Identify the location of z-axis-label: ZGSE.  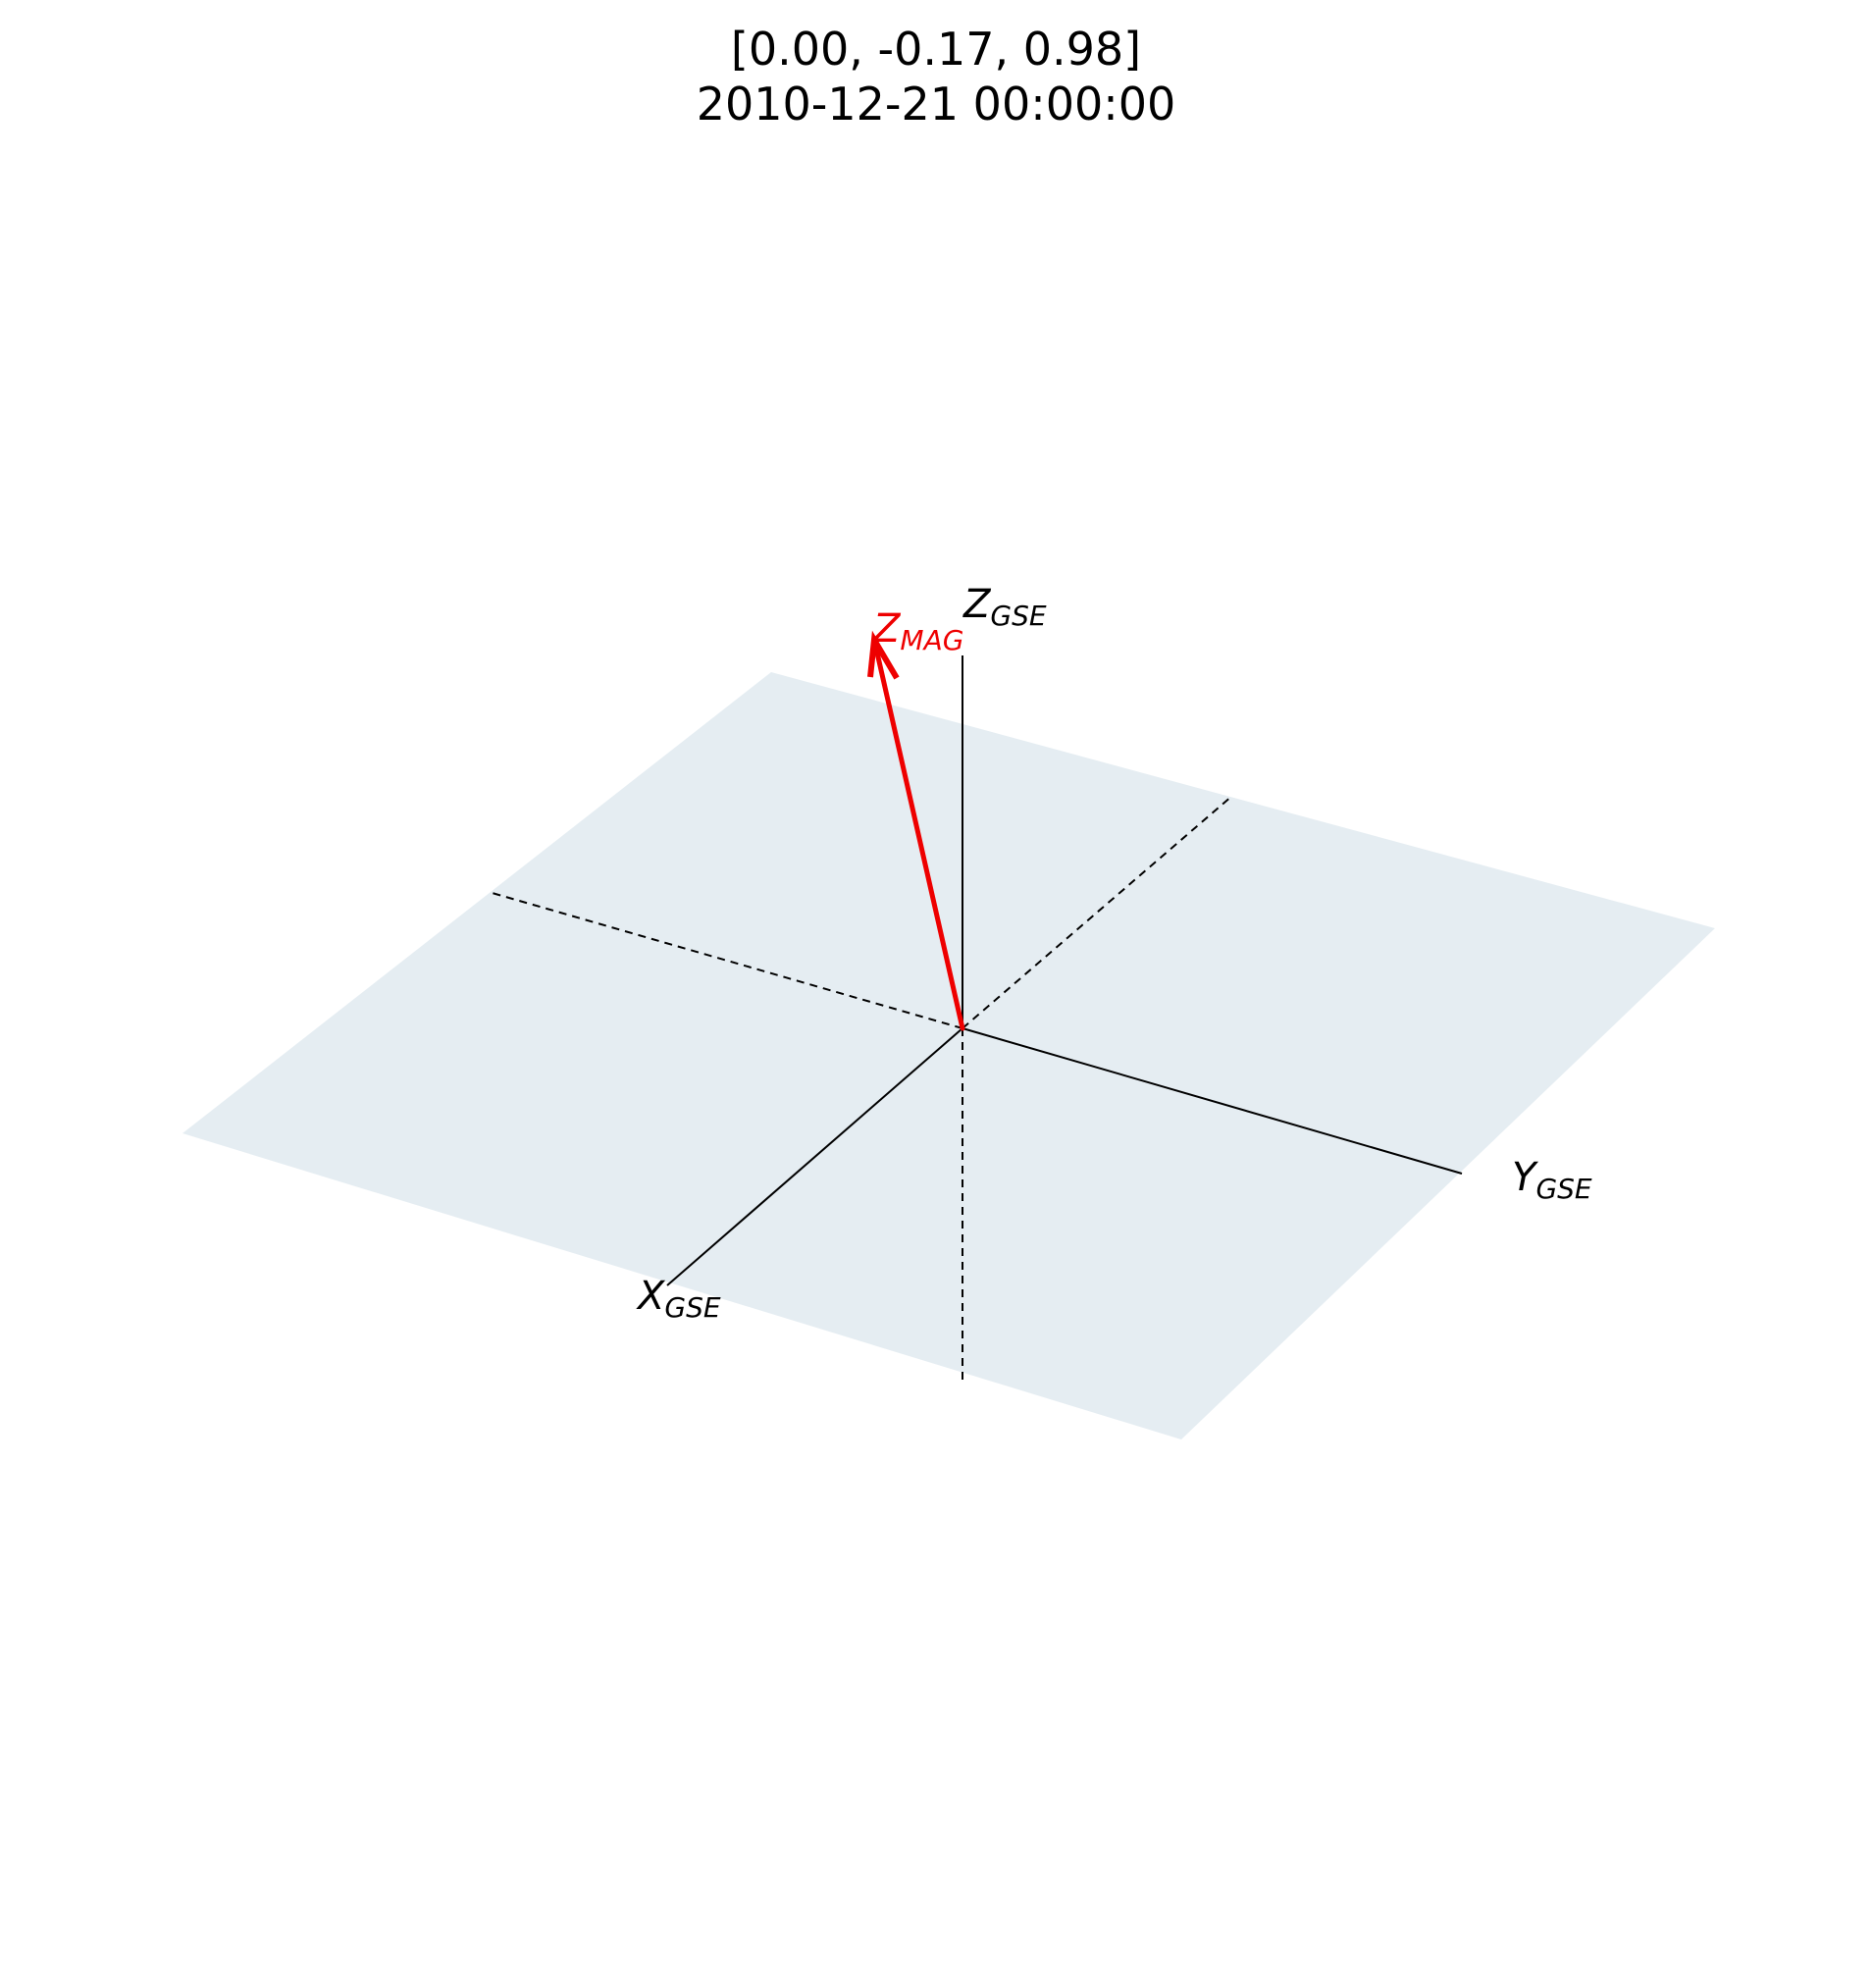
(1004, 607).